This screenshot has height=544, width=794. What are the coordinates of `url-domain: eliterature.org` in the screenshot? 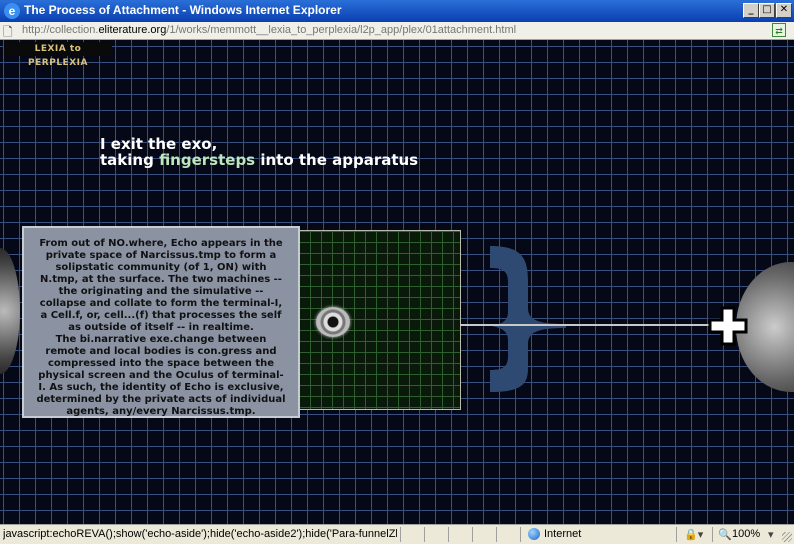 It's located at (132, 30).